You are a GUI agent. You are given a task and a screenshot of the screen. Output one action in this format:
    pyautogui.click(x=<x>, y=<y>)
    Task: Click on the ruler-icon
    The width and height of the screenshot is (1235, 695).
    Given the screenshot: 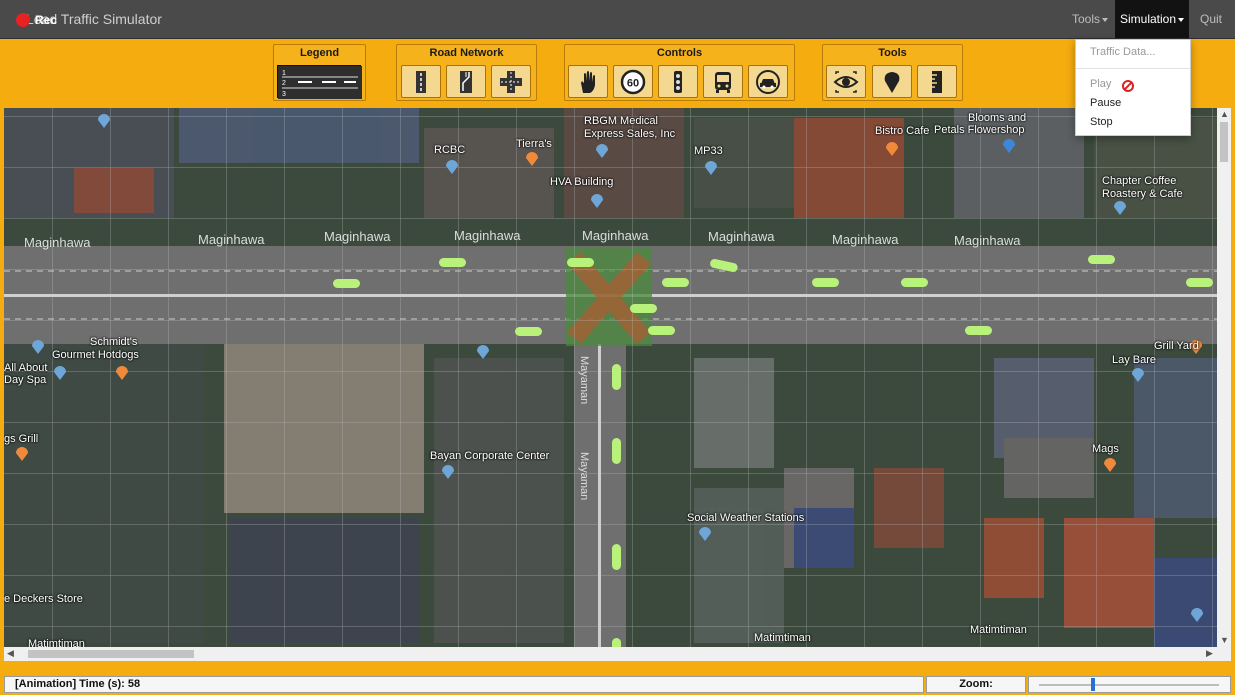 What is the action you would take?
    pyautogui.click(x=937, y=81)
    